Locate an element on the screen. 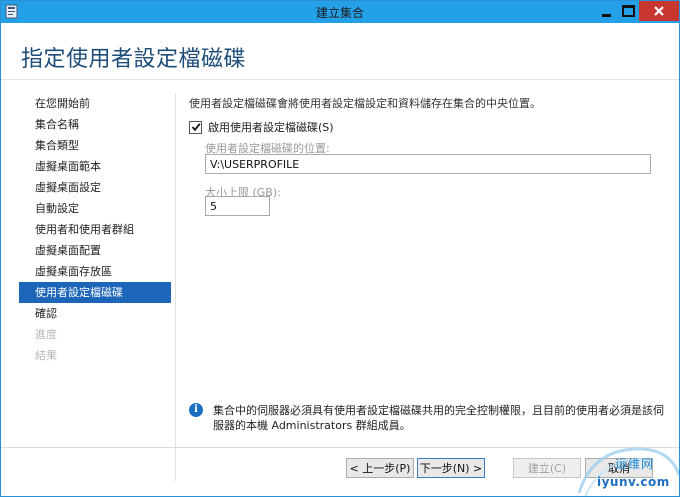 The image size is (680, 497). checkmark-icon is located at coordinates (196, 127).